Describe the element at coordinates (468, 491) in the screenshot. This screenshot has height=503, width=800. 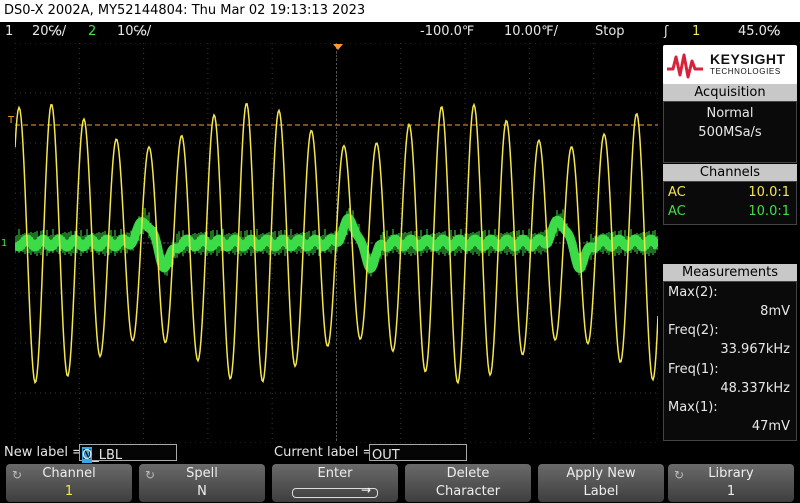
I see `softkey-label-2: Character` at that location.